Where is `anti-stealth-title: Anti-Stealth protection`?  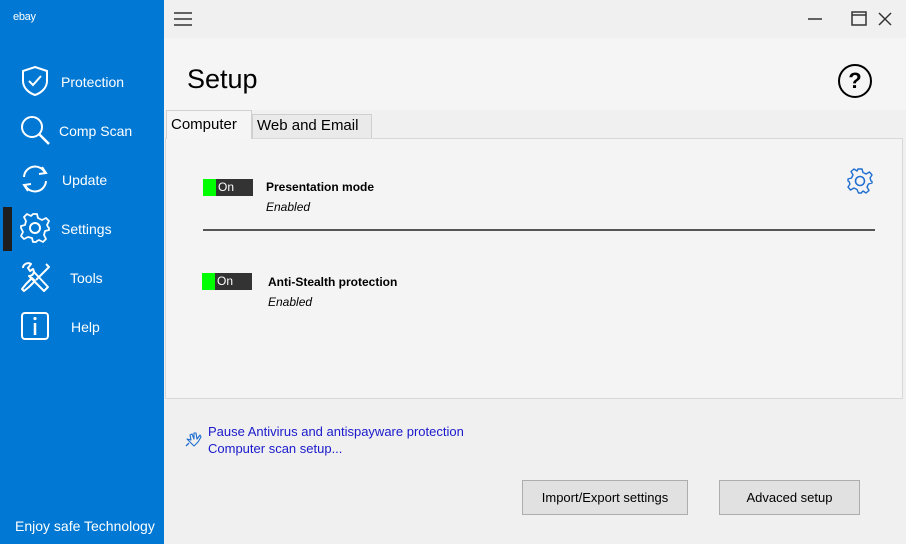 anti-stealth-title: Anti-Stealth protection is located at coordinates (333, 282).